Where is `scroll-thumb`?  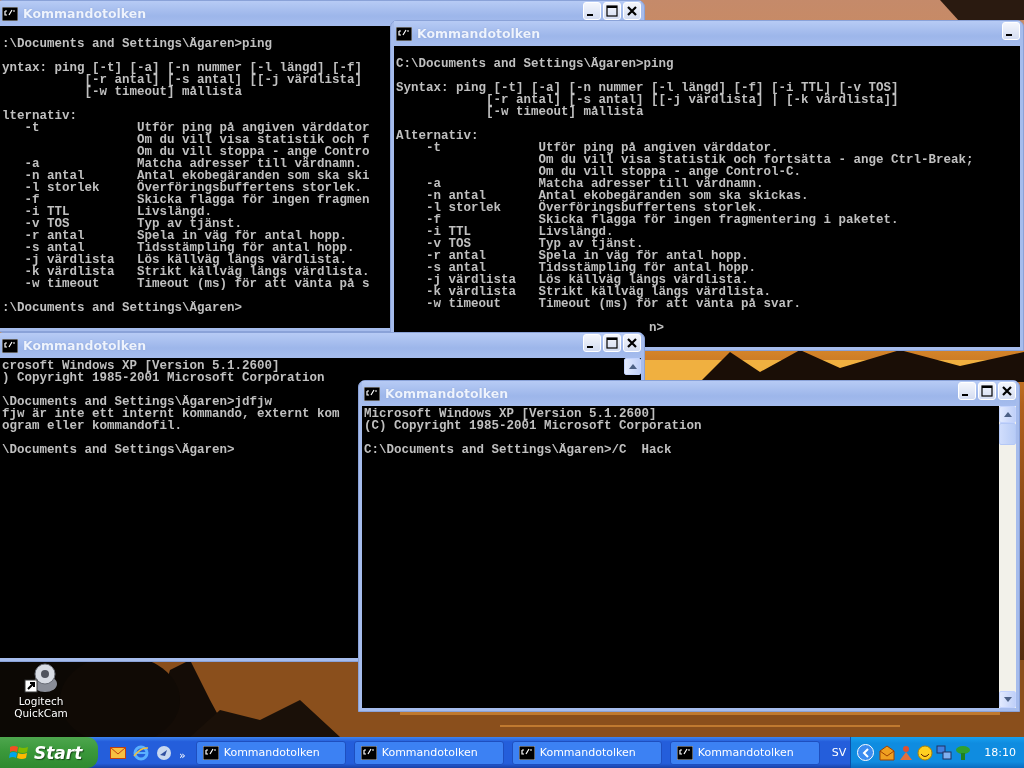 scroll-thumb is located at coordinates (1007, 434).